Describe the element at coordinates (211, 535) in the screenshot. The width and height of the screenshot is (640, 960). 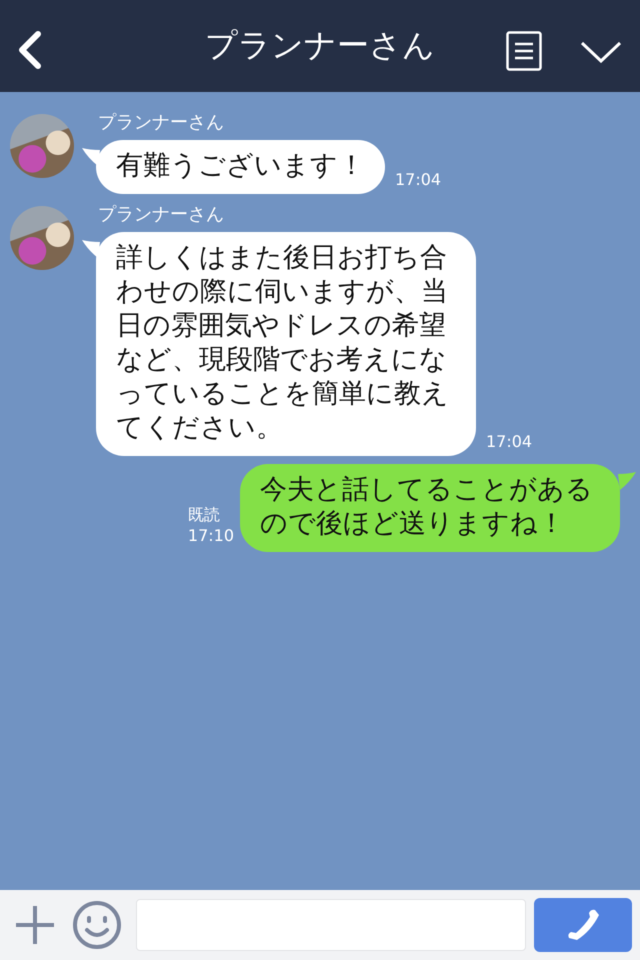
I see `message-time: 17:10` at that location.